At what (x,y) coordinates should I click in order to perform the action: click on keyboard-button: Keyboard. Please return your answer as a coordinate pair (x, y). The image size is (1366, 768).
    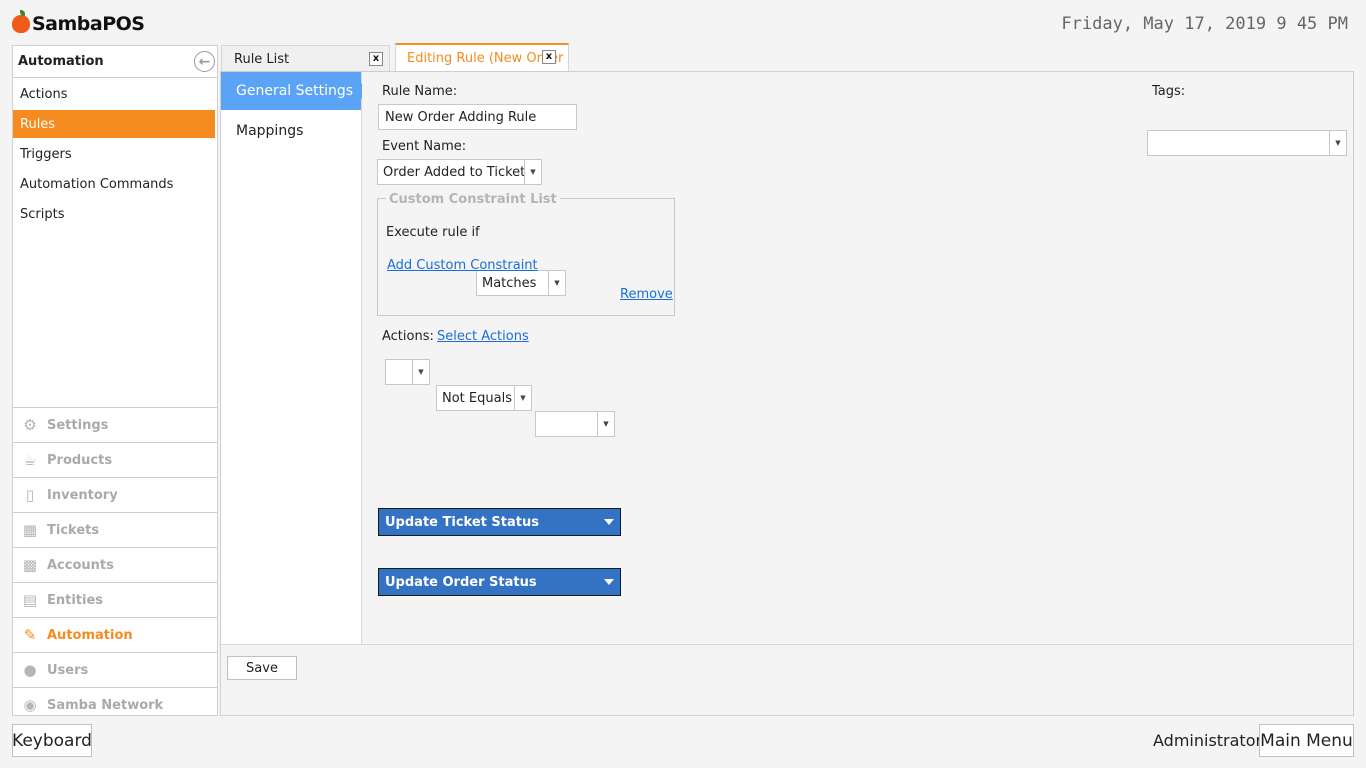
    Looking at the image, I should click on (52, 740).